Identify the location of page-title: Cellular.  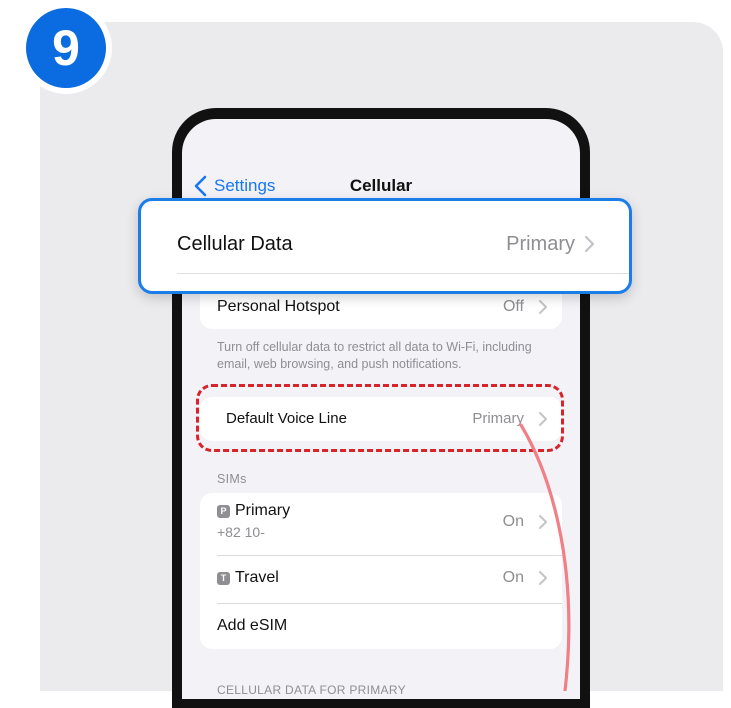
(381, 185).